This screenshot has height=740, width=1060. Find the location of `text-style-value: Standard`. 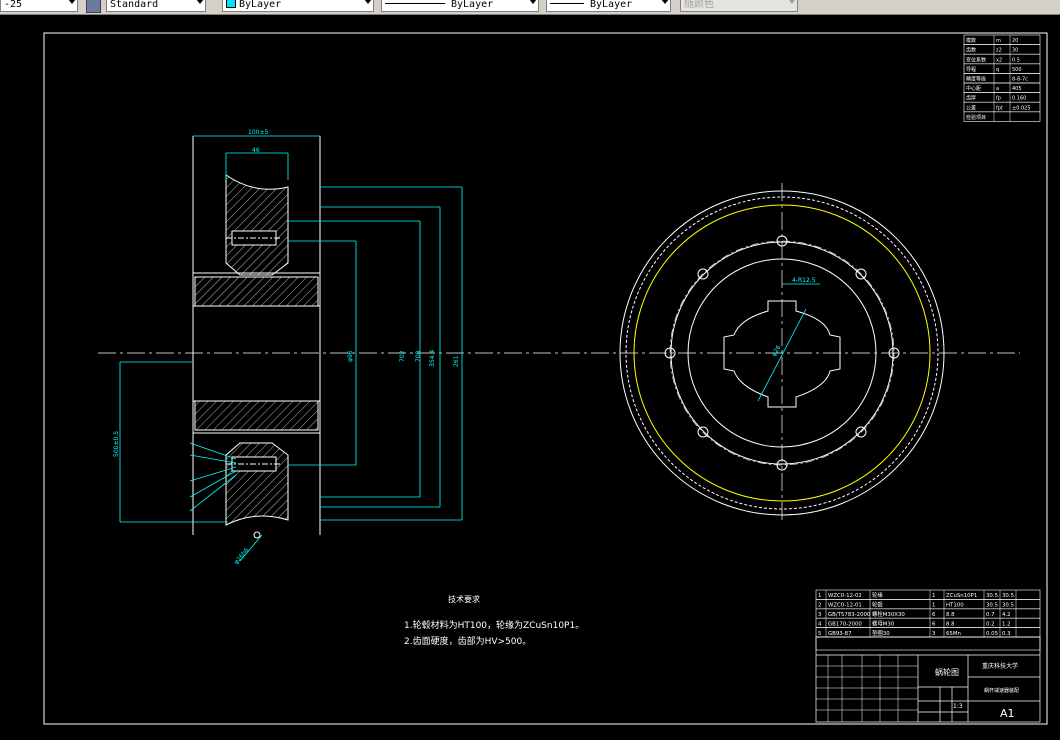

text-style-value: Standard is located at coordinates (134, 5).